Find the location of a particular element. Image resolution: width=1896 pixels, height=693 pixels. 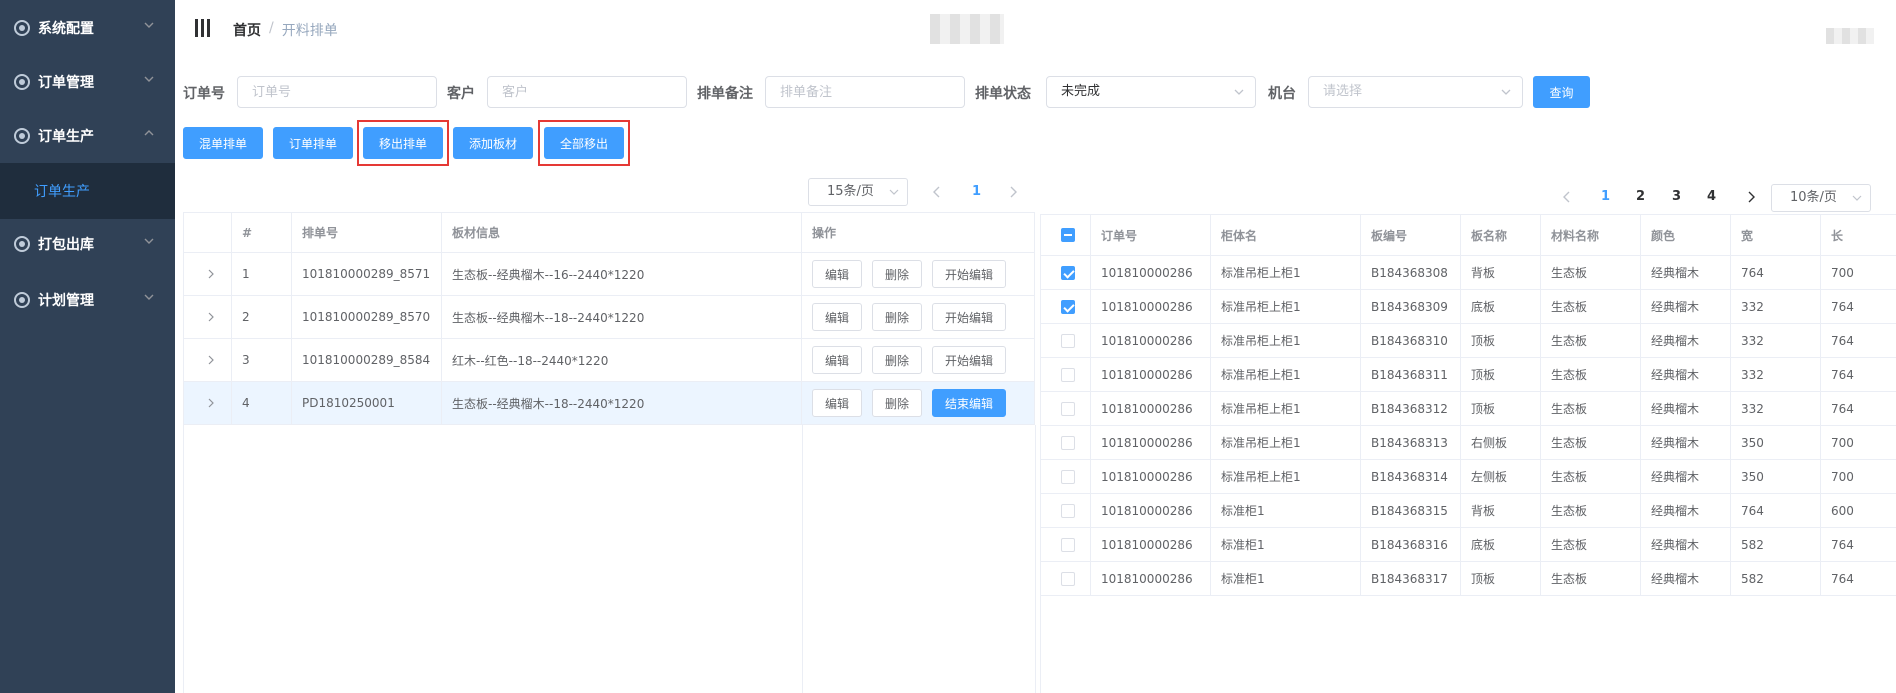

right-page-2: 2 is located at coordinates (1640, 196).